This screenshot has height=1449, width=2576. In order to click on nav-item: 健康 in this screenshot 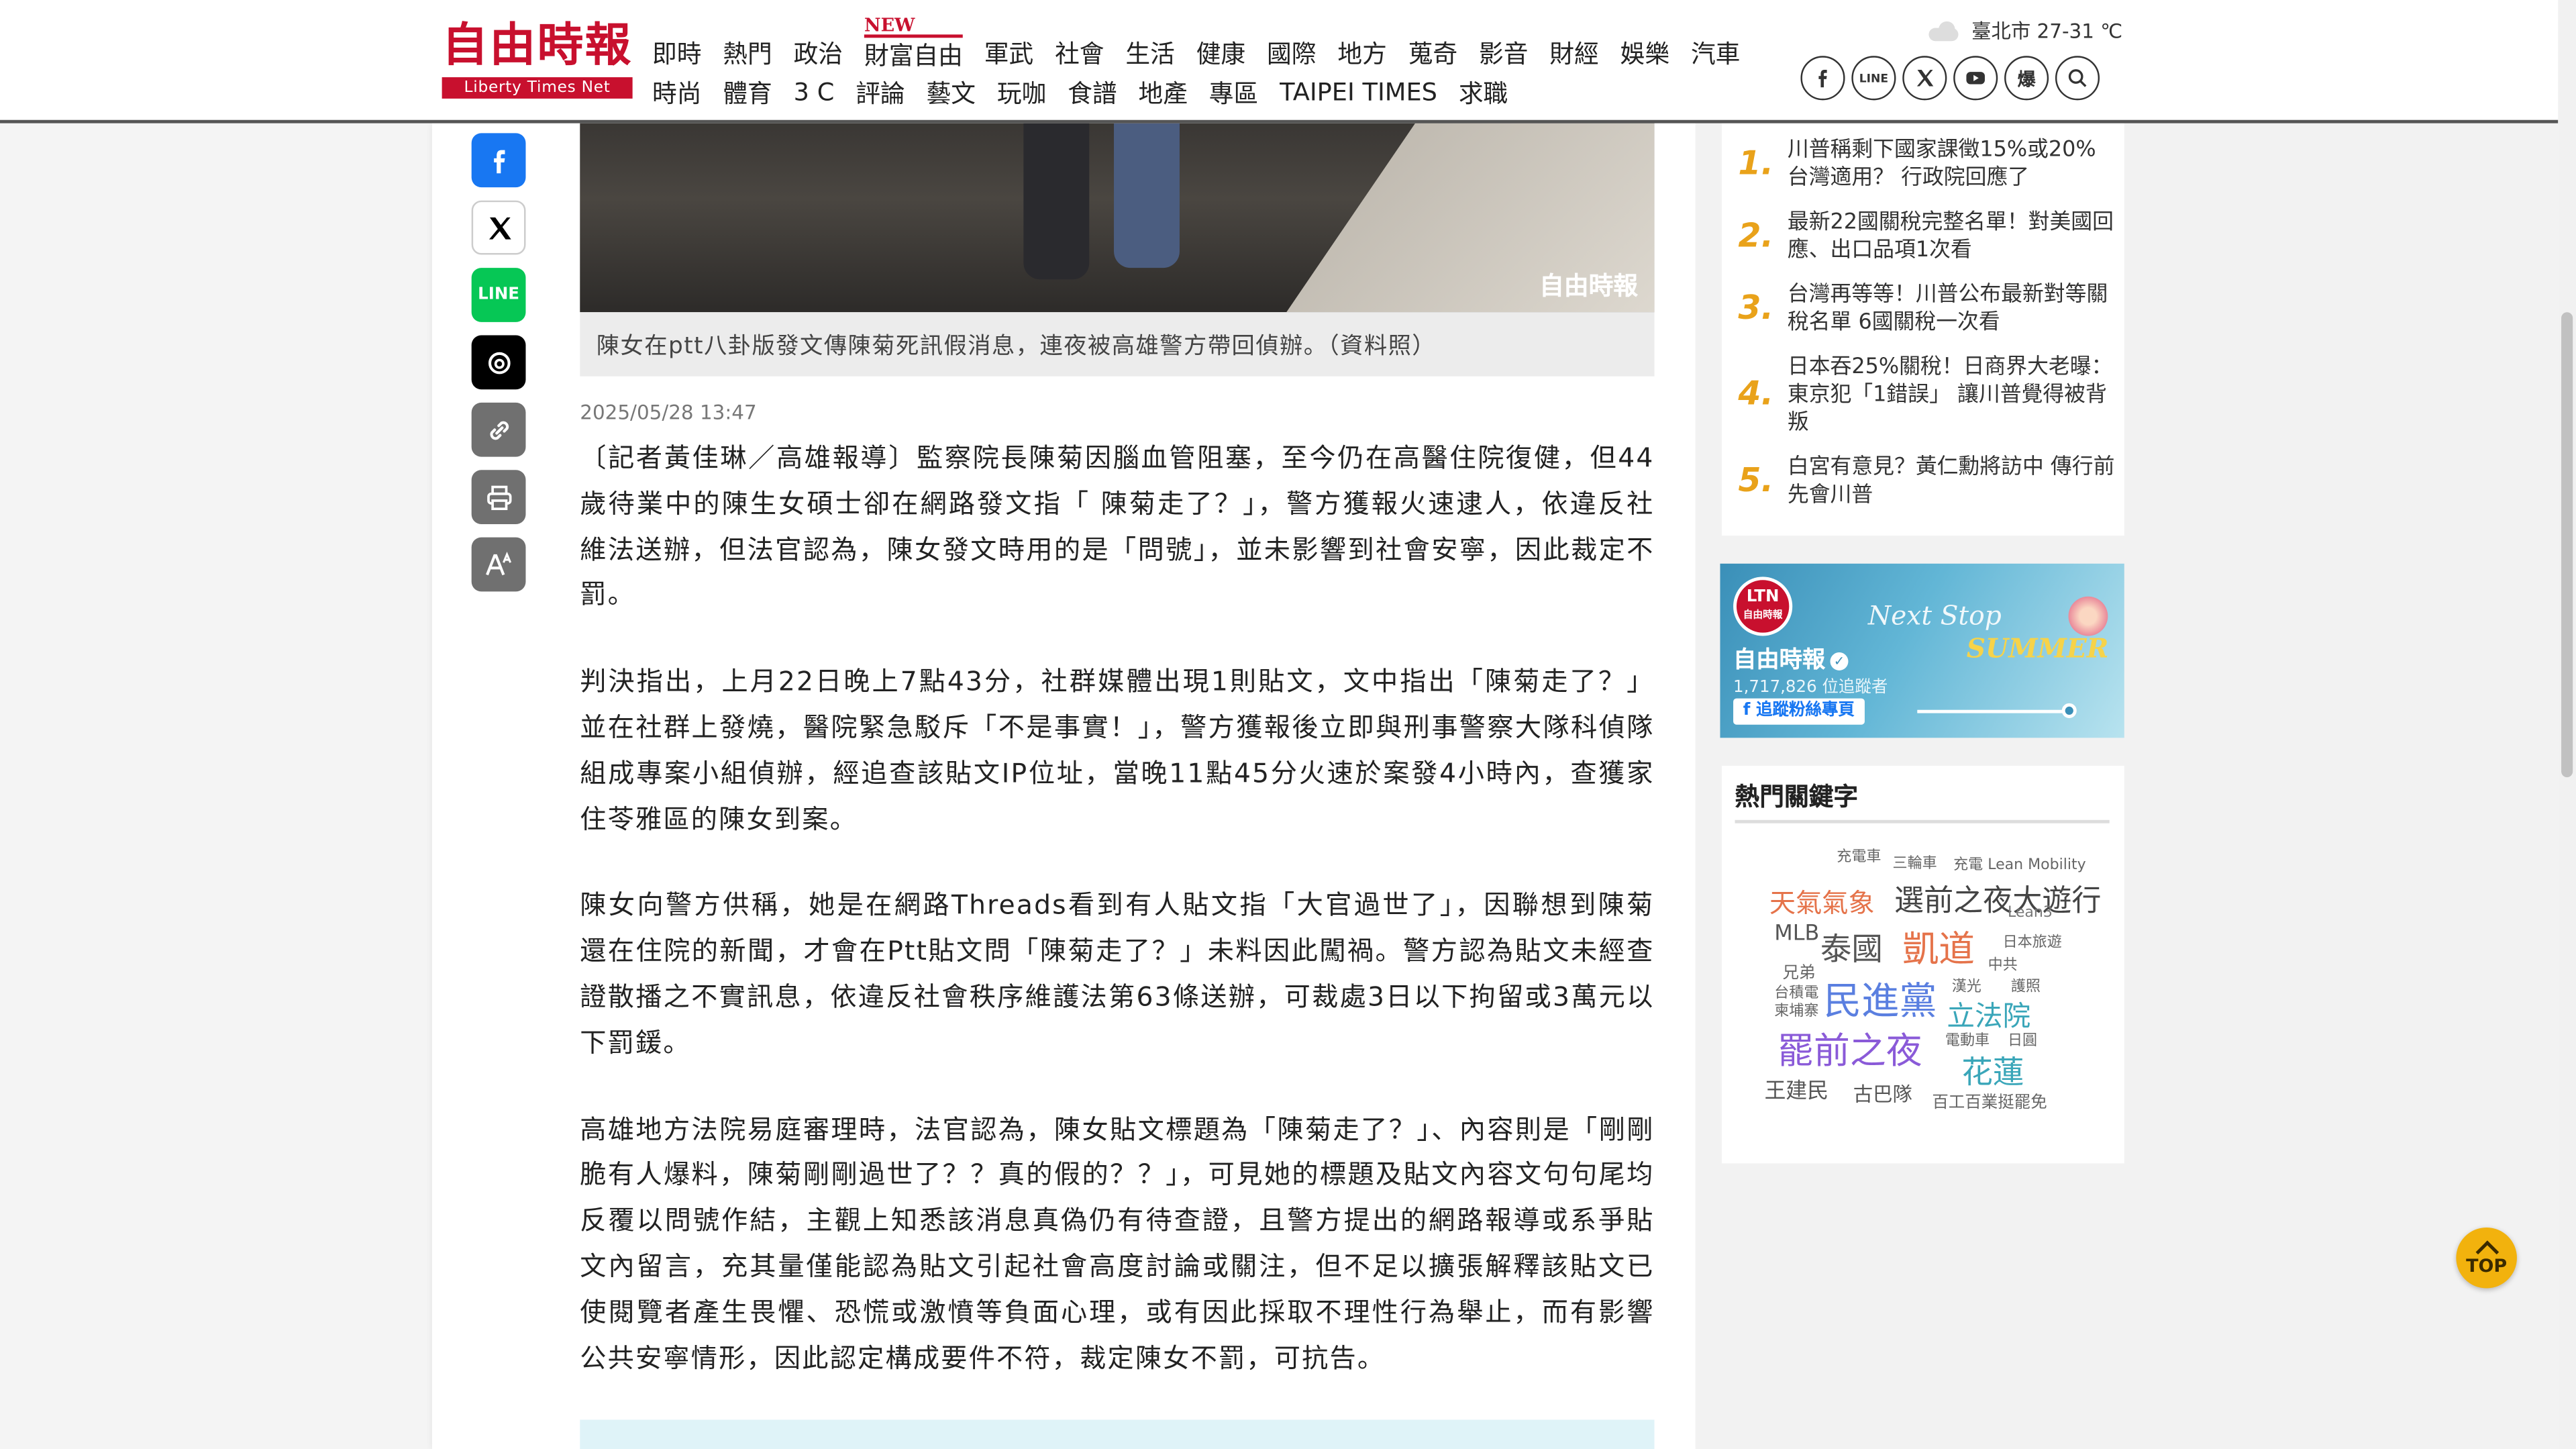, I will do `click(1220, 53)`.